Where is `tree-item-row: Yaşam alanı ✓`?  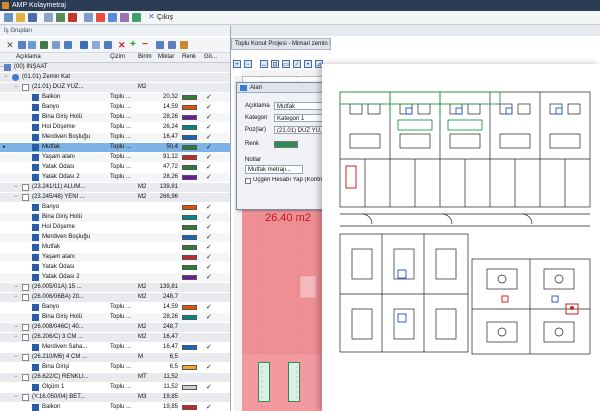
tree-item-row: Yaşam alanı ✓ is located at coordinates (115, 257).